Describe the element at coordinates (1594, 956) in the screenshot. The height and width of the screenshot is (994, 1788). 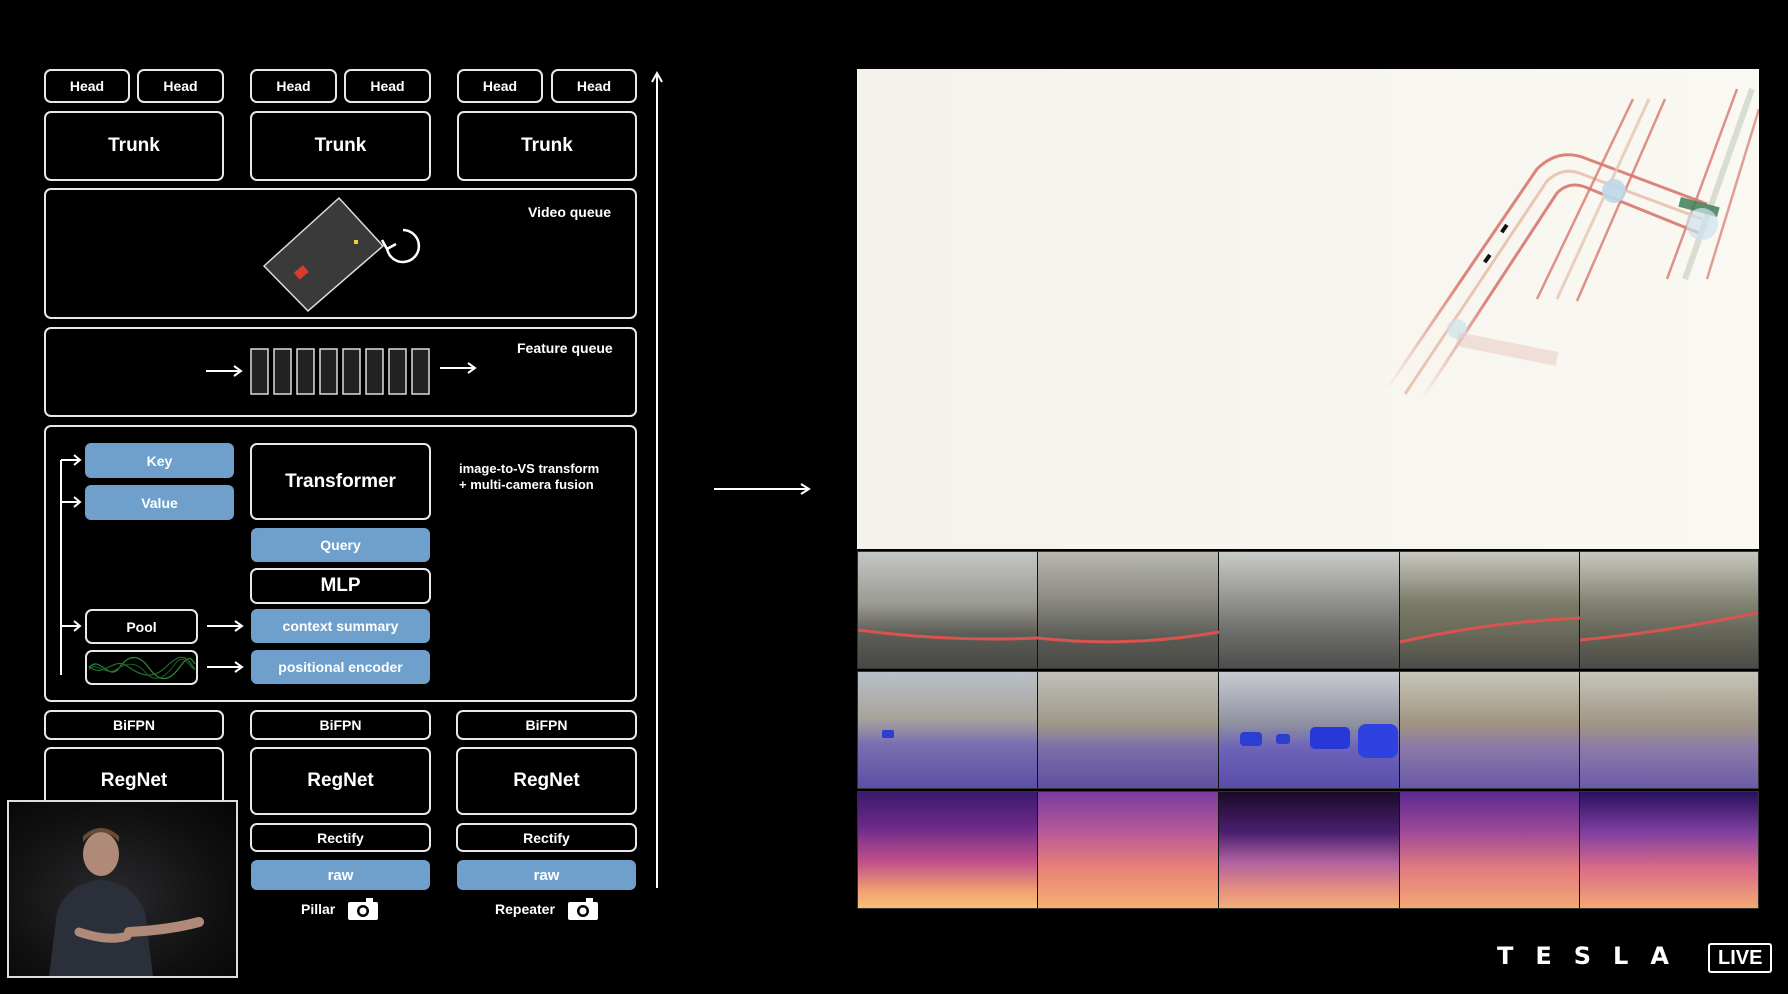
I see `tesla-logo: TESLA` at that location.